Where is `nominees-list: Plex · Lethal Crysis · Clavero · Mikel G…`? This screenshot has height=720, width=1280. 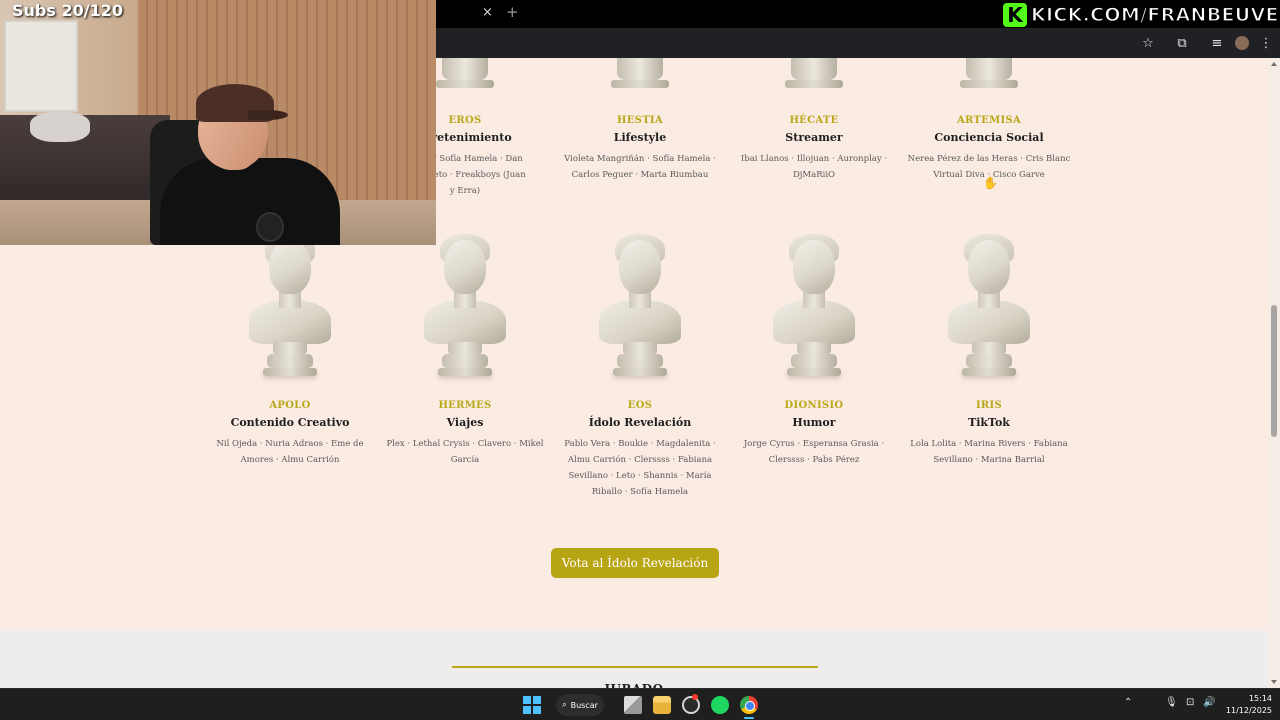 nominees-list: Plex · Lethal Crysis · Clavero · Mikel G… is located at coordinates (465, 452).